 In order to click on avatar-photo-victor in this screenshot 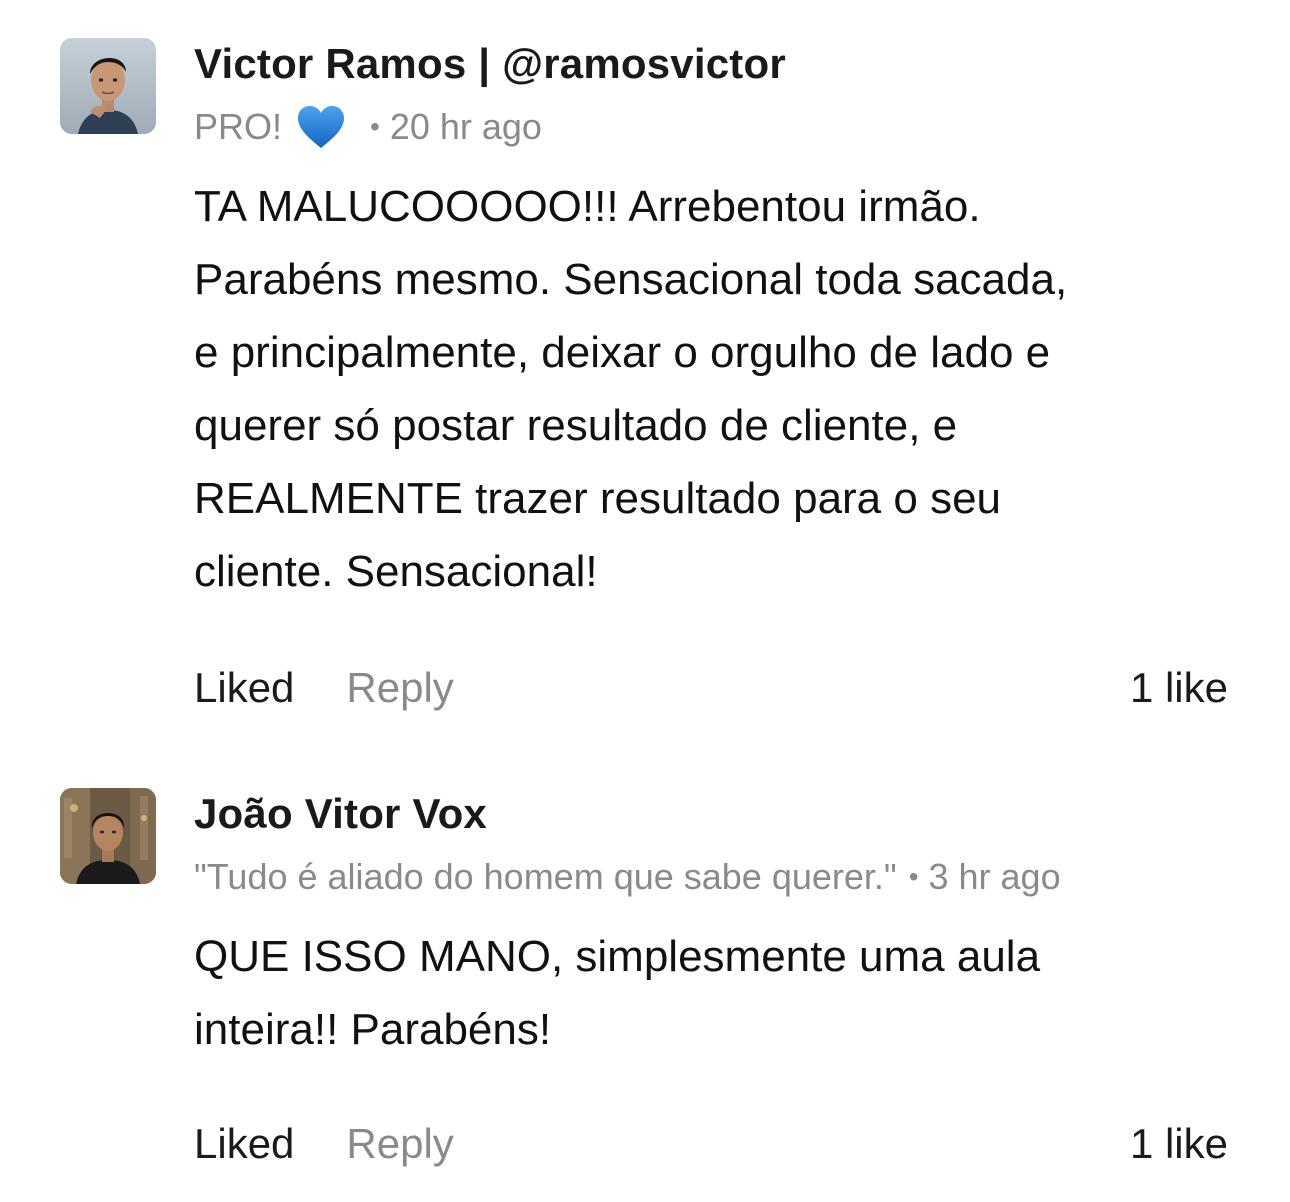, I will do `click(108, 86)`.